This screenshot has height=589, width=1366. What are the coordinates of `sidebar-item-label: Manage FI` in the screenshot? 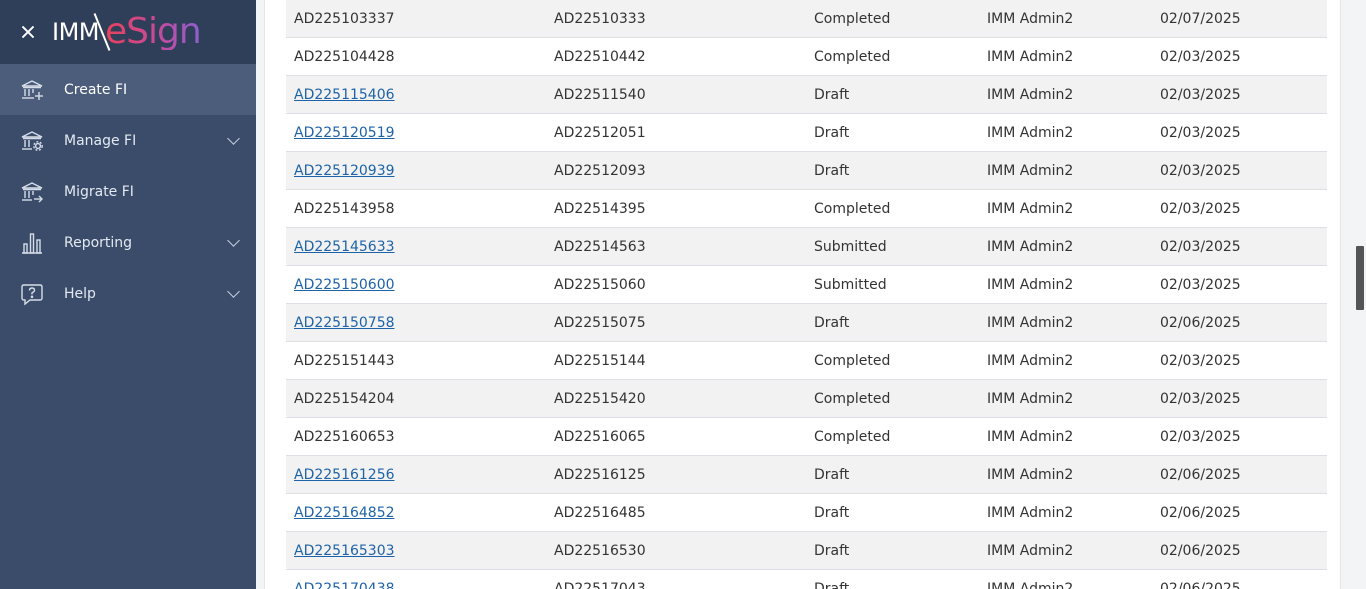 It's located at (100, 140).